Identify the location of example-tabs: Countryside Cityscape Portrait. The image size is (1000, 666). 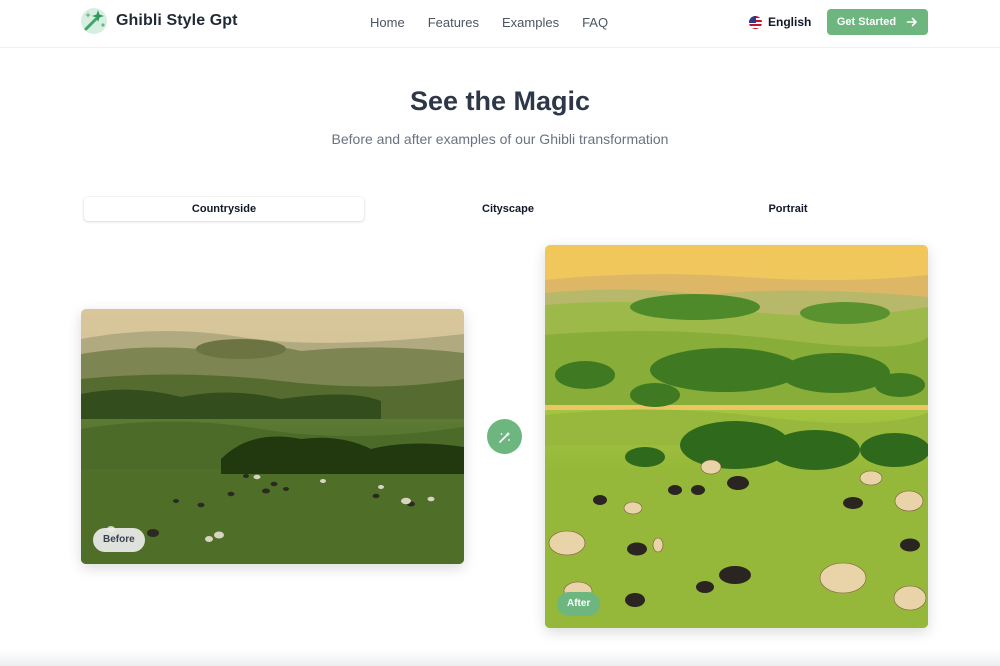
(504, 209).